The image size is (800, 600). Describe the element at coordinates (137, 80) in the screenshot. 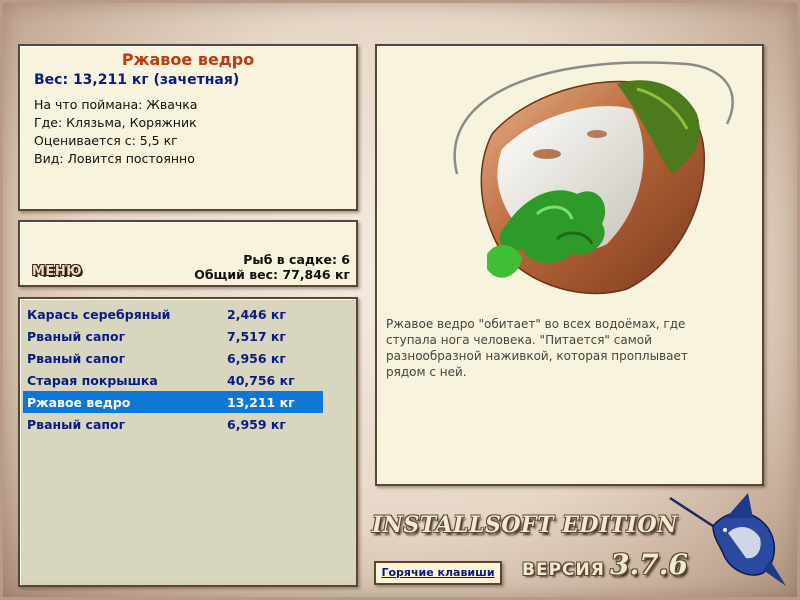

I see `fish-weight: Вес: 13,211 кг (зачетная)` at that location.